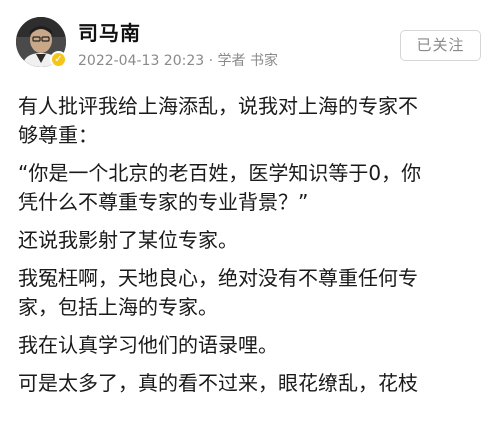 The height and width of the screenshot is (423, 499). Describe the element at coordinates (128, 240) in the screenshot. I see `text-line: 还说我影射了某位专家。` at that location.